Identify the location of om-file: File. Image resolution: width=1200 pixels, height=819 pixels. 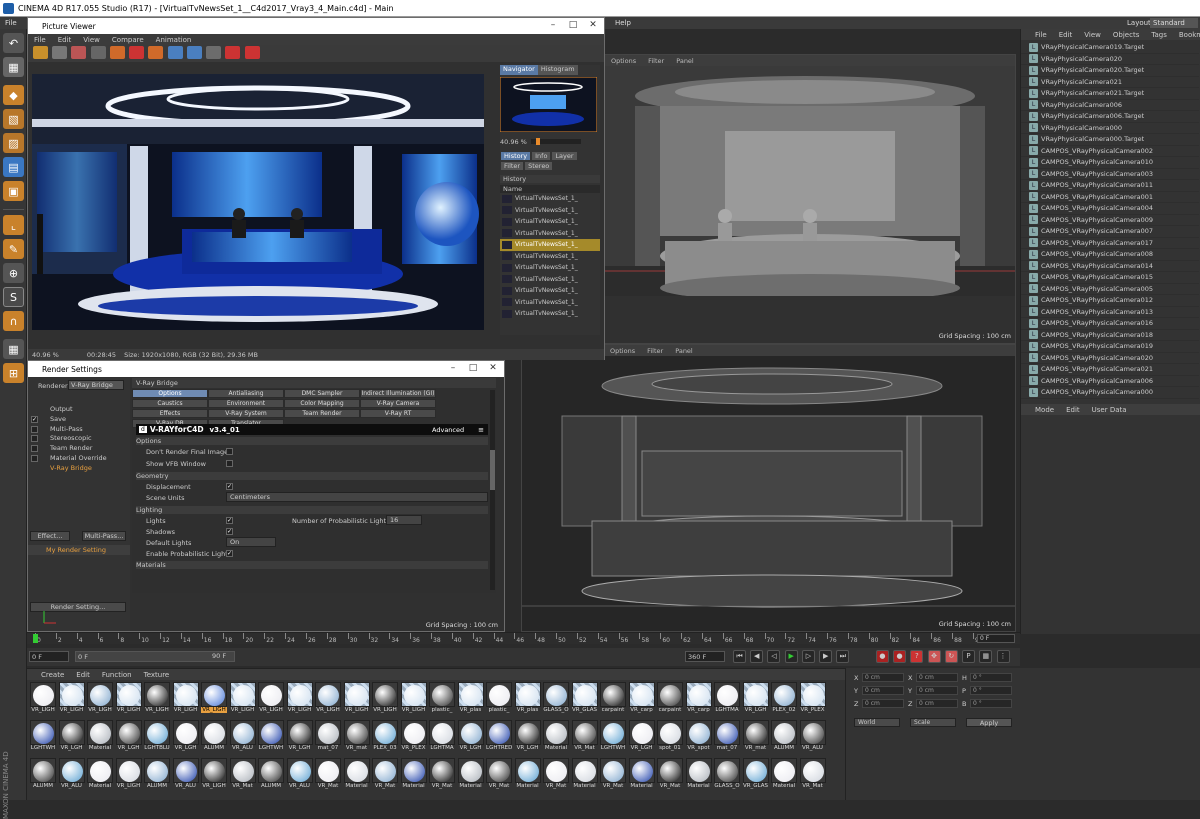
(1041, 35).